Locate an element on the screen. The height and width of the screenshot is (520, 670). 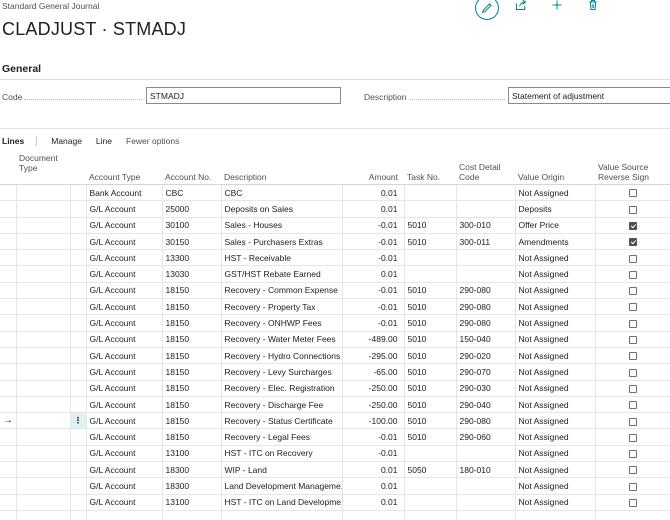
code-field: STMADJ is located at coordinates (243, 95).